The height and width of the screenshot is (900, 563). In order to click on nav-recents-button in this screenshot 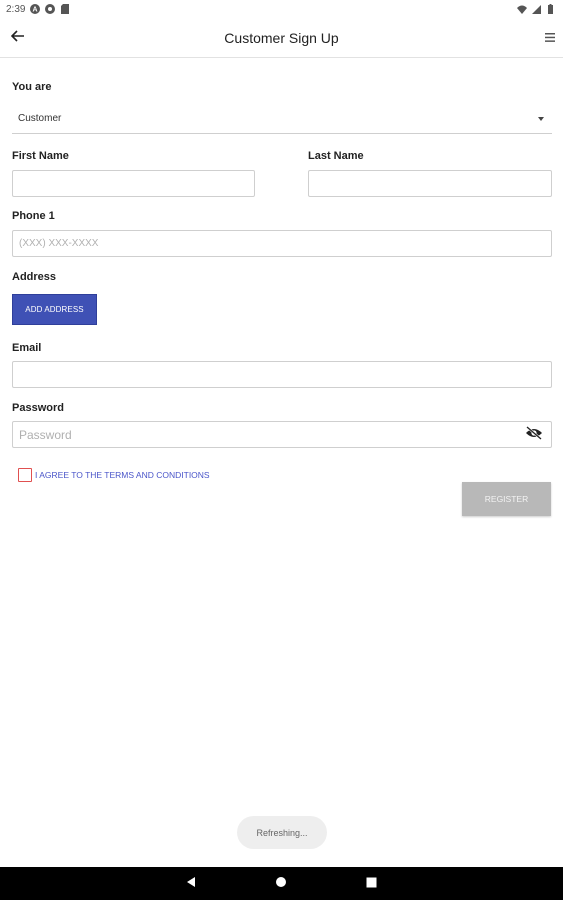, I will do `click(371, 884)`.